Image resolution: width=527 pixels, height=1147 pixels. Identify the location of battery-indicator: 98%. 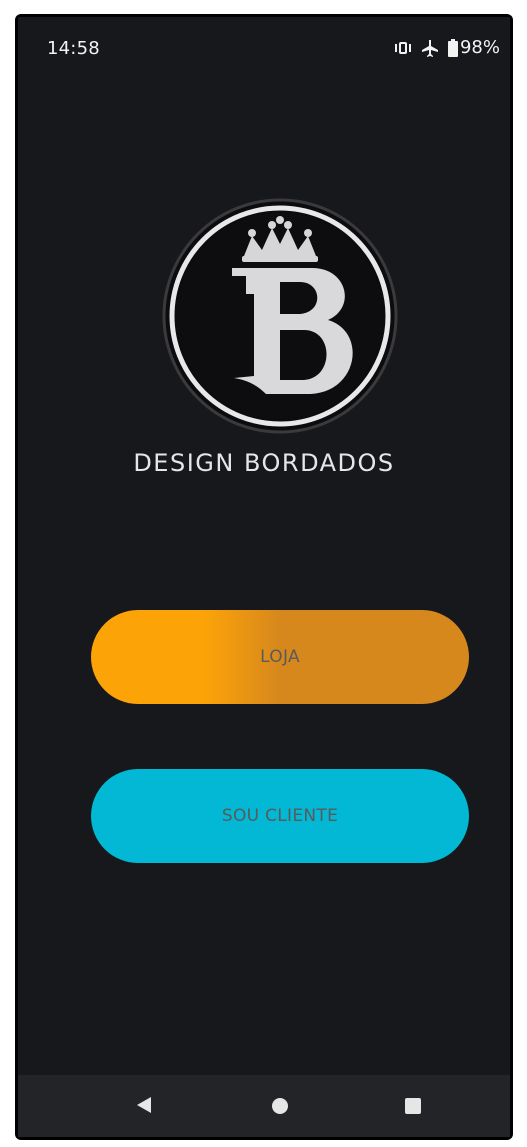
(473, 47).